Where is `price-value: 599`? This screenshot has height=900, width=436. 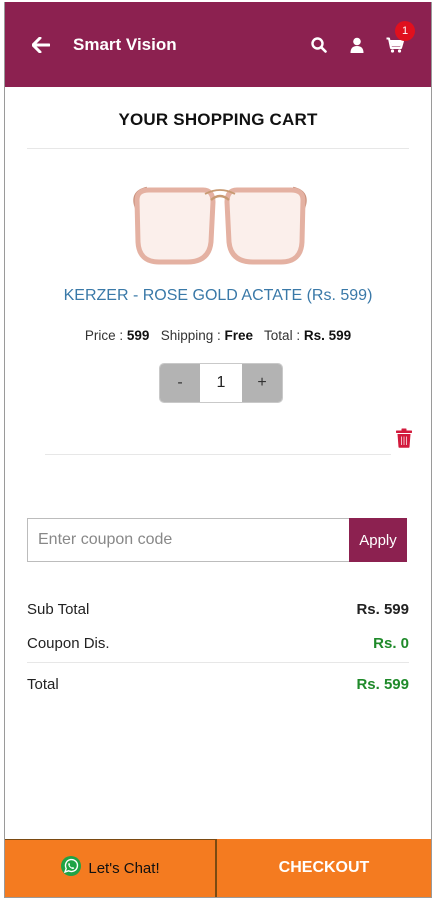
price-value: 599 is located at coordinates (138, 335).